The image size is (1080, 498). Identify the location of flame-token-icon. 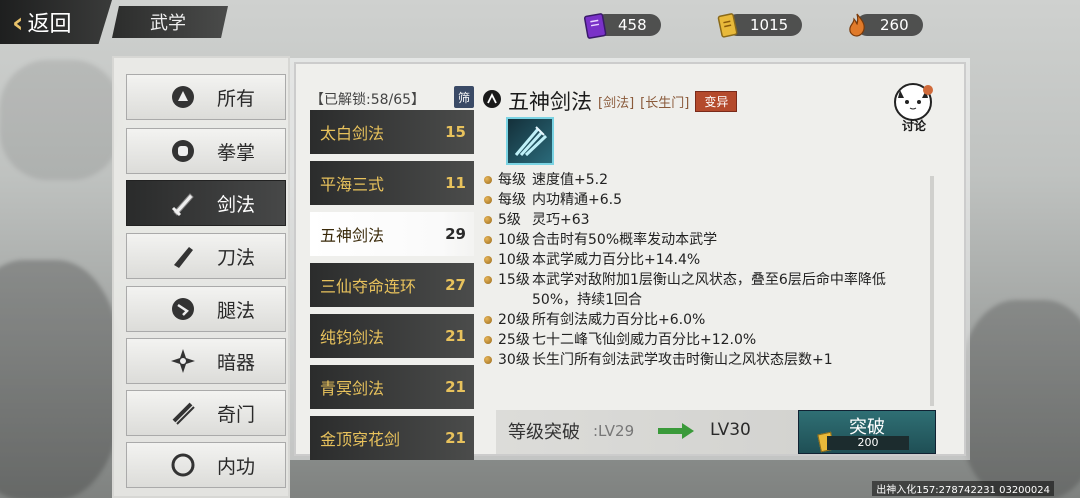
(857, 25).